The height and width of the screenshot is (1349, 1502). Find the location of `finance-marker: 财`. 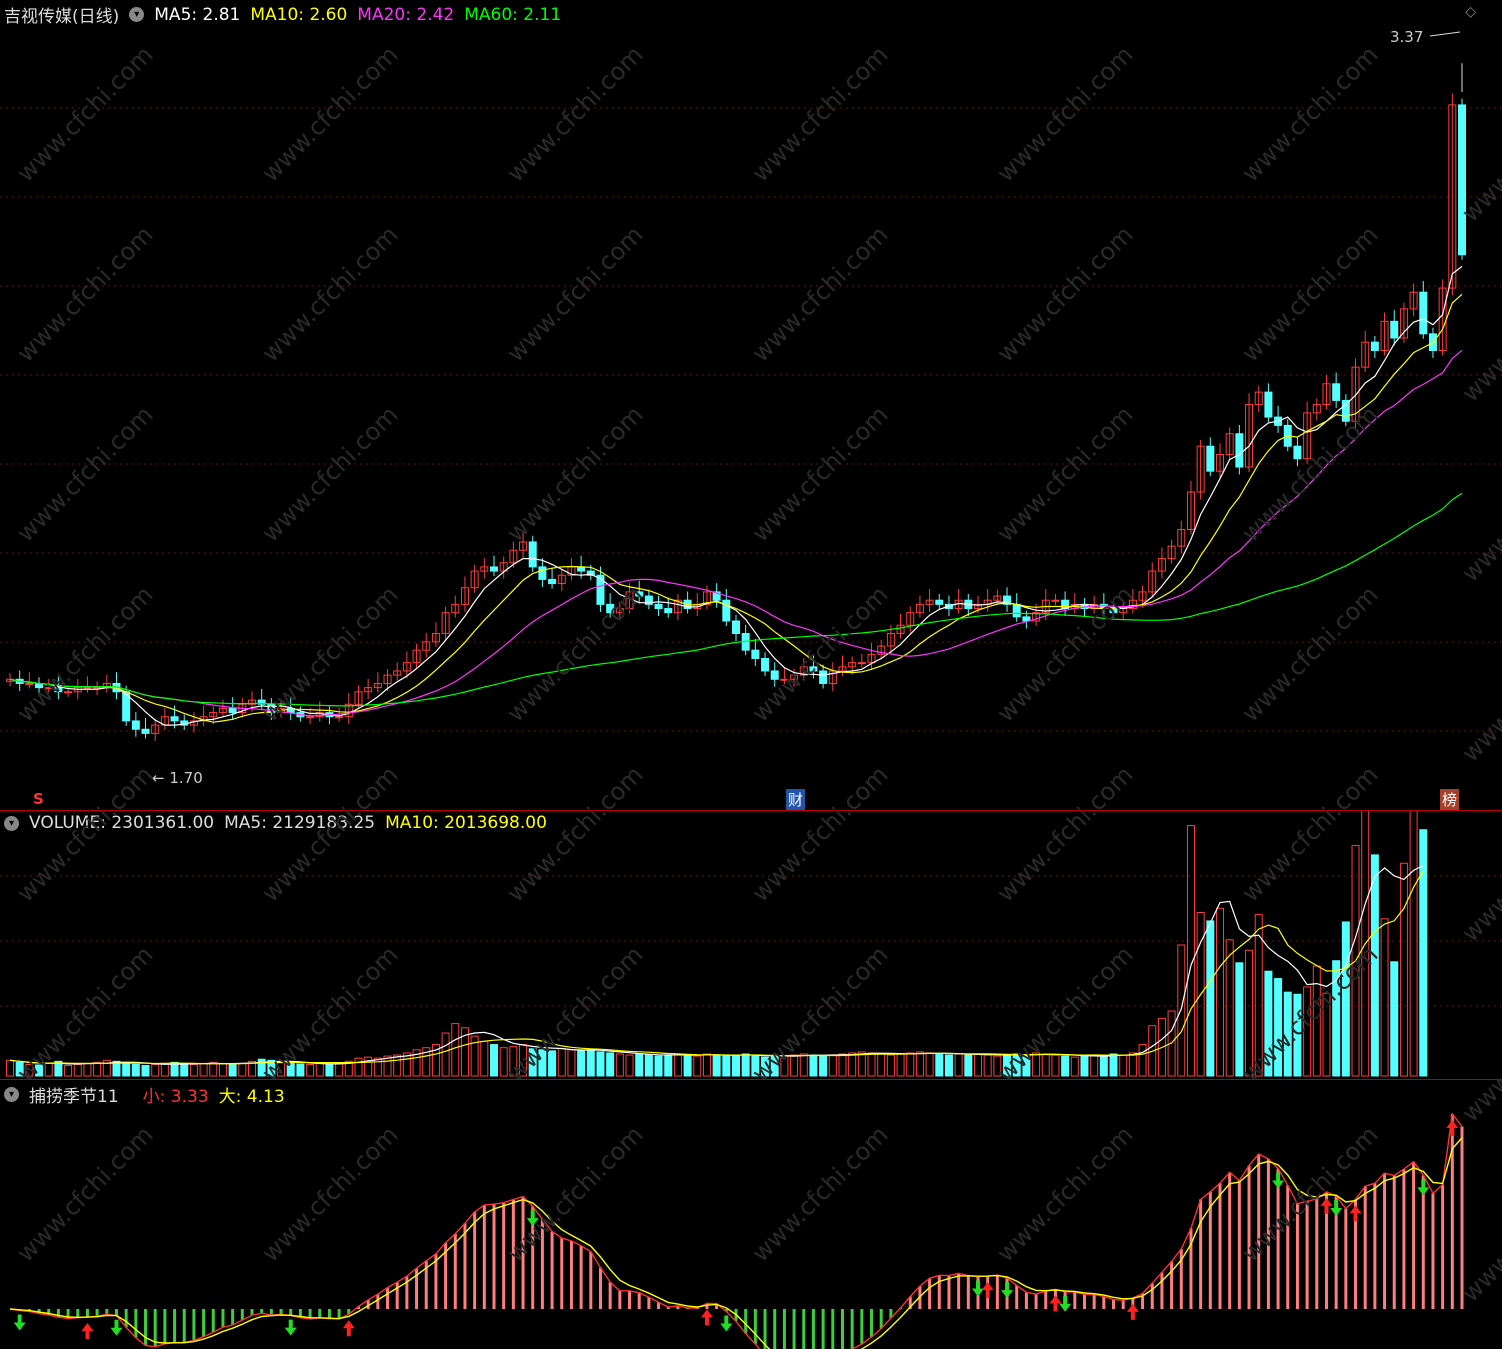

finance-marker: 财 is located at coordinates (796, 799).